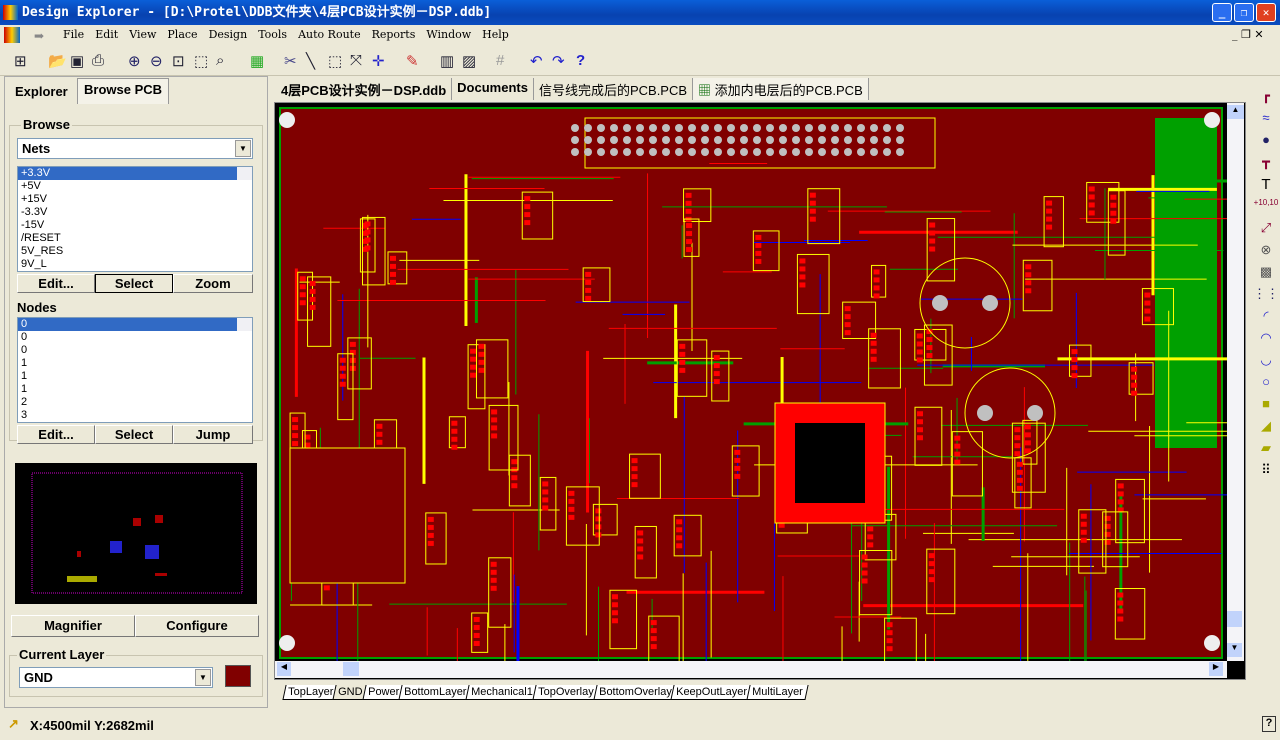 This screenshot has width=1280, height=740. Describe the element at coordinates (20, 61) in the screenshot. I see `tree-icon: ⊞` at that location.